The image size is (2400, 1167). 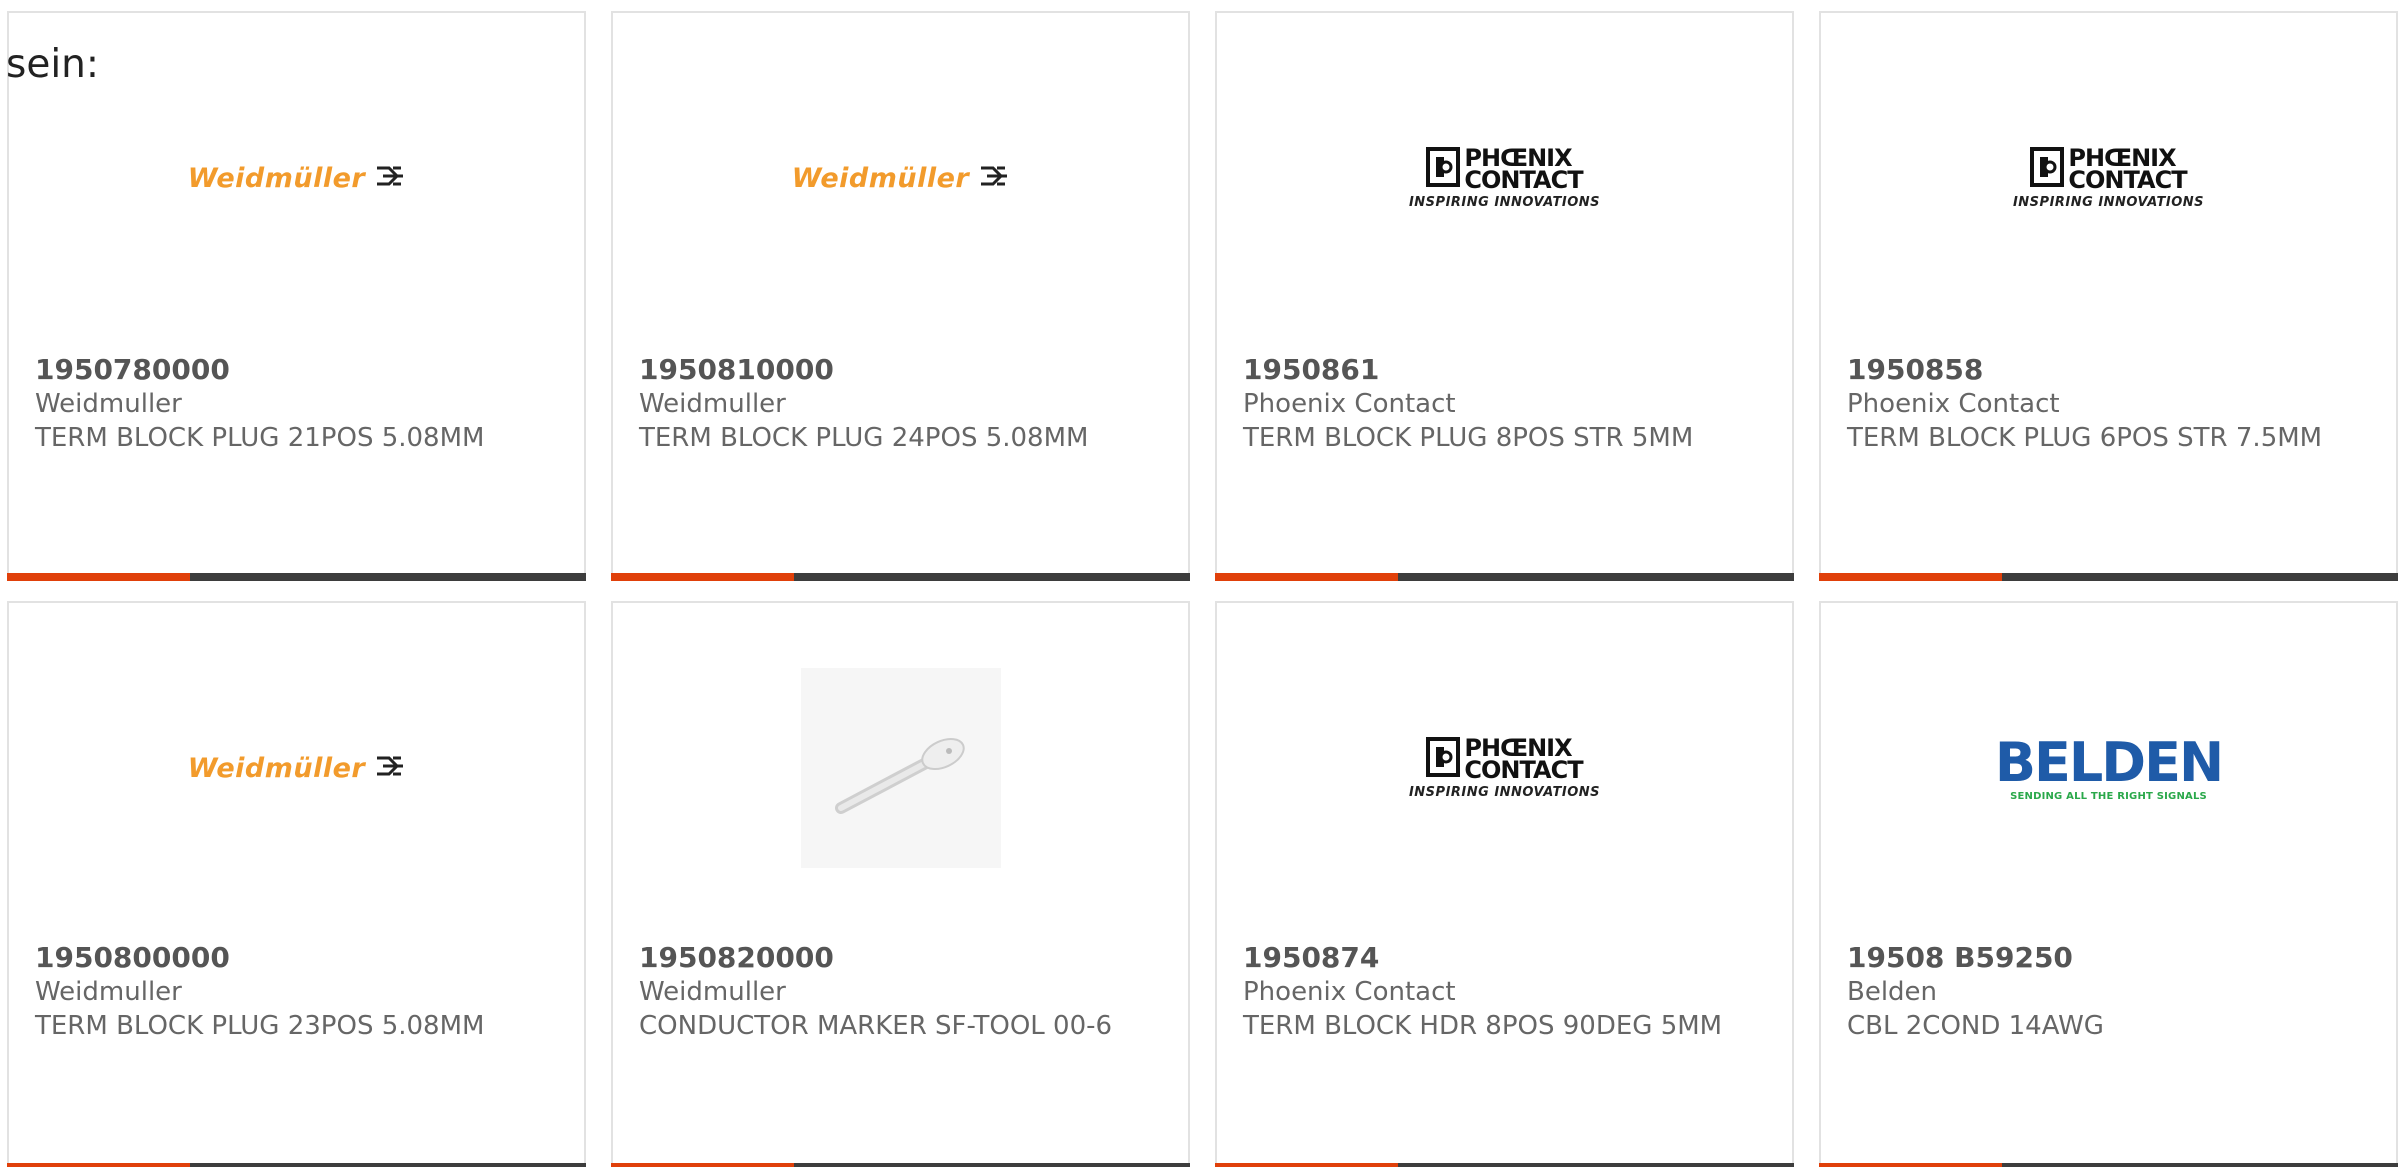 I want to click on description: CBL 2COND 14AWG, so click(x=1975, y=1026).